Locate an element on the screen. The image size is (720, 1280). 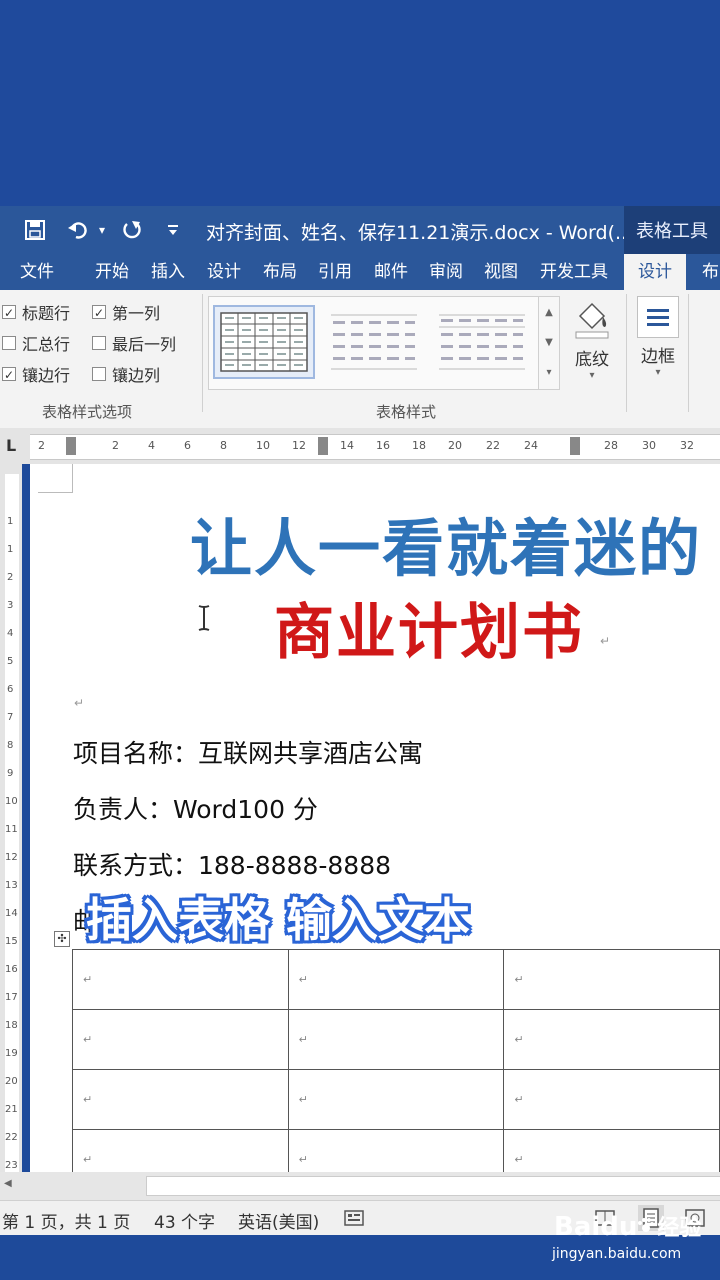
tab-home: 开始 is located at coordinates (112, 272).